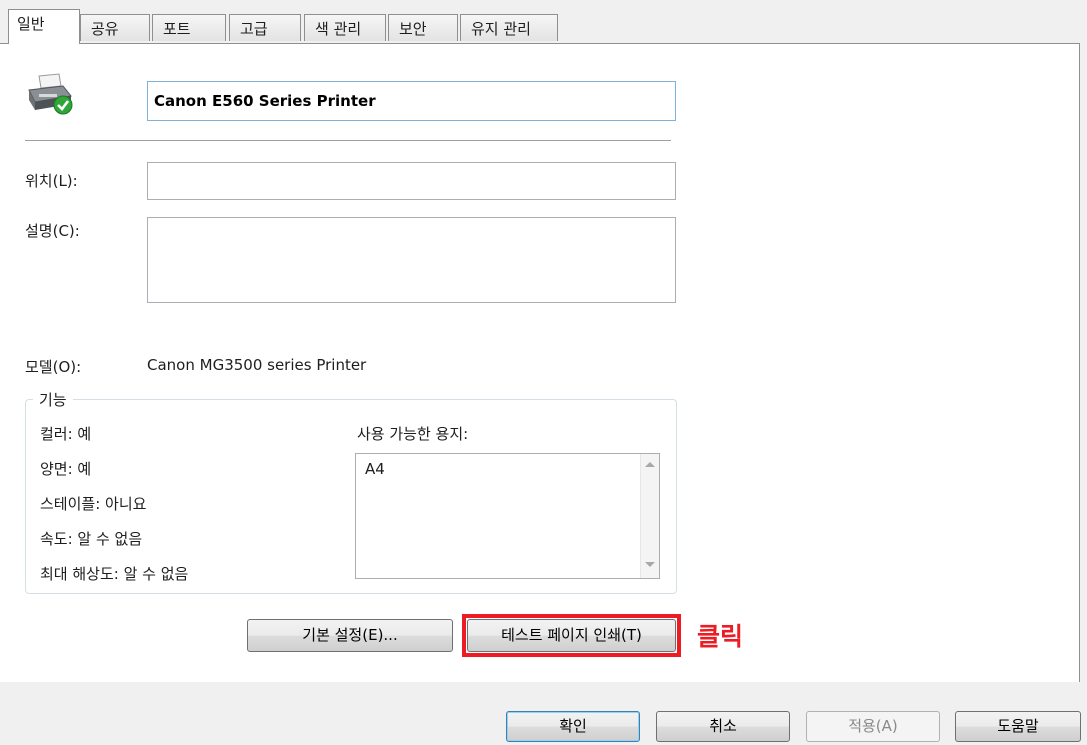 The height and width of the screenshot is (745, 1087). Describe the element at coordinates (66, 434) in the screenshot. I see `feature-color: 컬러: 예` at that location.